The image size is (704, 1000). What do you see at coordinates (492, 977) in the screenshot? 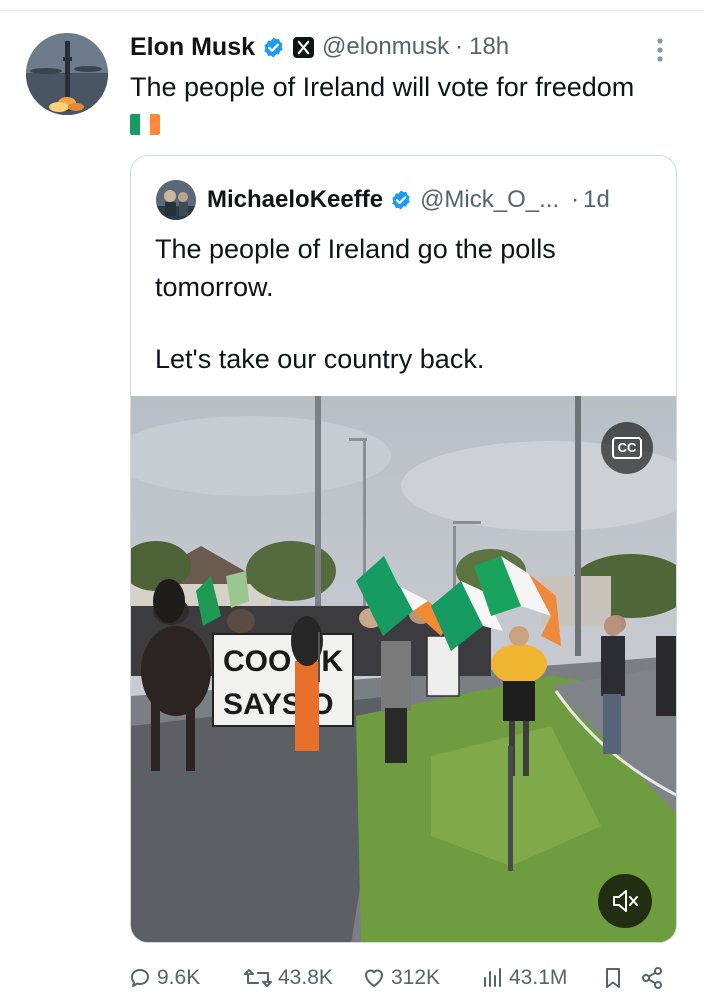
I see `views-chart-icon` at bounding box center [492, 977].